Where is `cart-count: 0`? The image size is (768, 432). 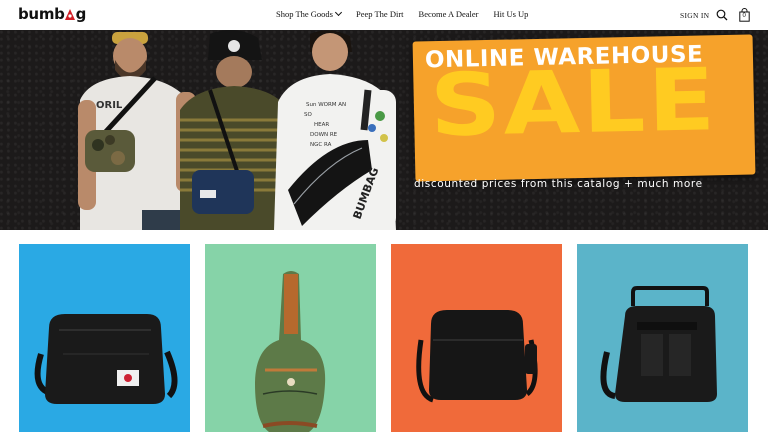 cart-count: 0 is located at coordinates (744, 16).